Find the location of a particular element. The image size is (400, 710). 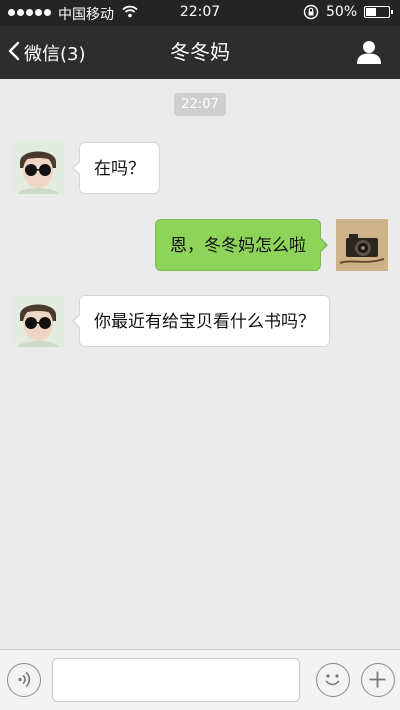

message-text: 你最近有给宝贝看什么书吗？ is located at coordinates (204, 322).